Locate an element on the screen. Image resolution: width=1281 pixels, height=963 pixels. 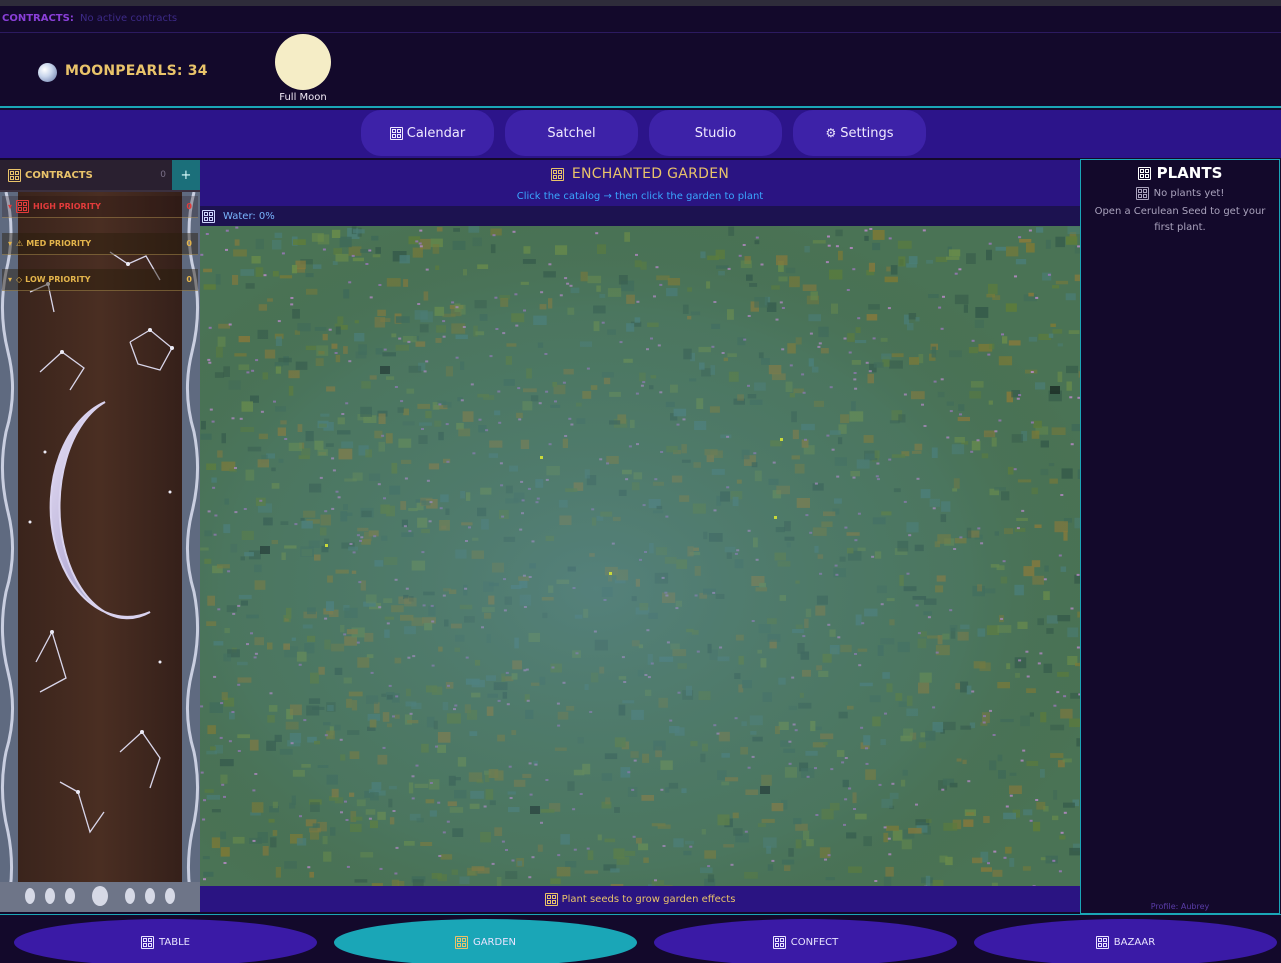
med-priority-section: ▾ ⚠ MED PRIORITY 0 is located at coordinates (100, 244).